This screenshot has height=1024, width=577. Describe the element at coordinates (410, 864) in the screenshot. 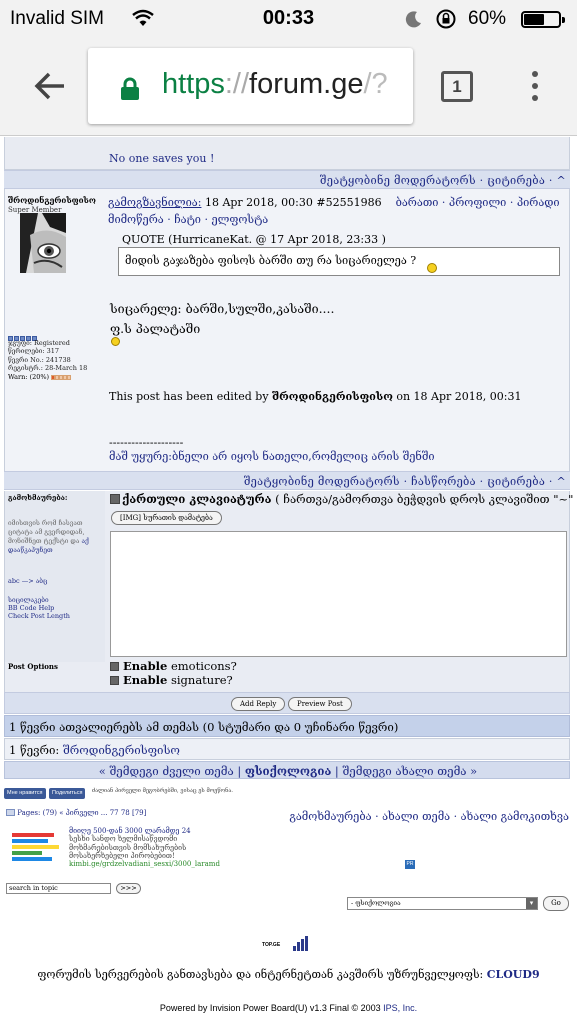

I see `pr-badge: PR` at that location.